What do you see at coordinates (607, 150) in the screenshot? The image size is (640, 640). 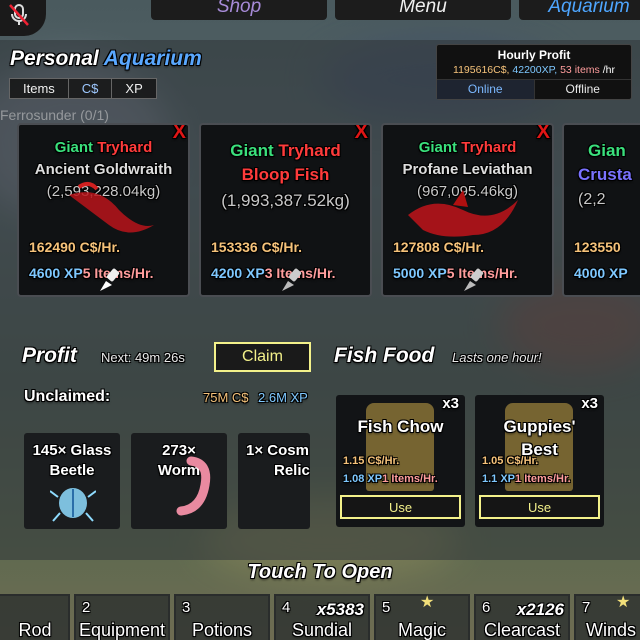 I see `mutation-giant: Gian` at bounding box center [607, 150].